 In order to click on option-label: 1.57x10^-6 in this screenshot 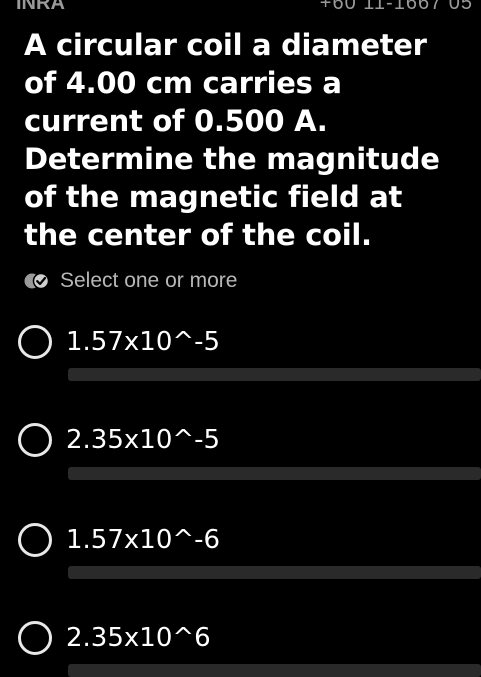, I will do `click(143, 540)`.